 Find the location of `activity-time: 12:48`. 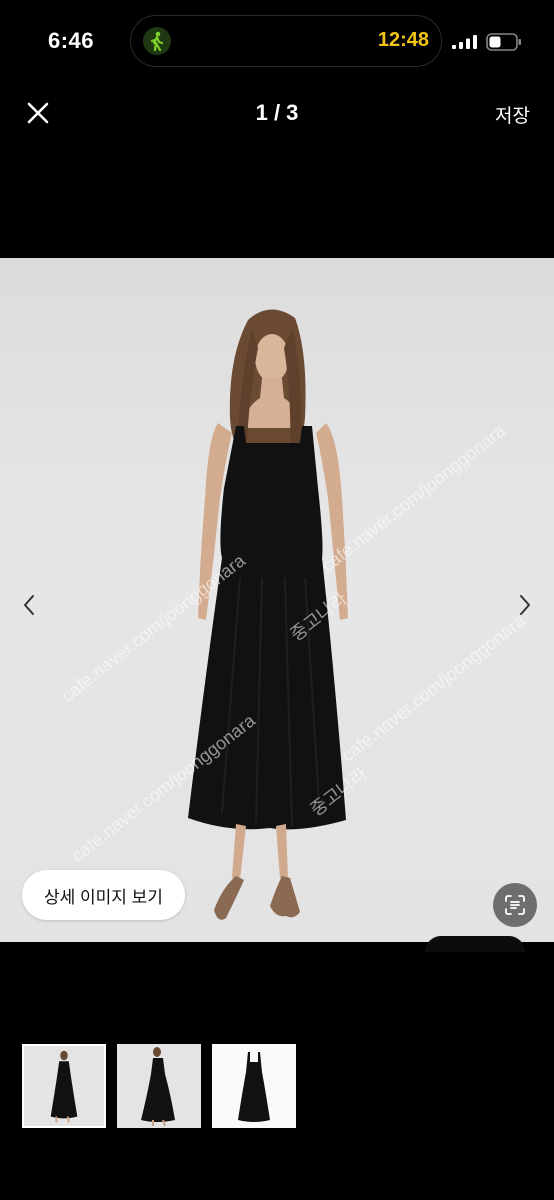

activity-time: 12:48 is located at coordinates (403, 40).